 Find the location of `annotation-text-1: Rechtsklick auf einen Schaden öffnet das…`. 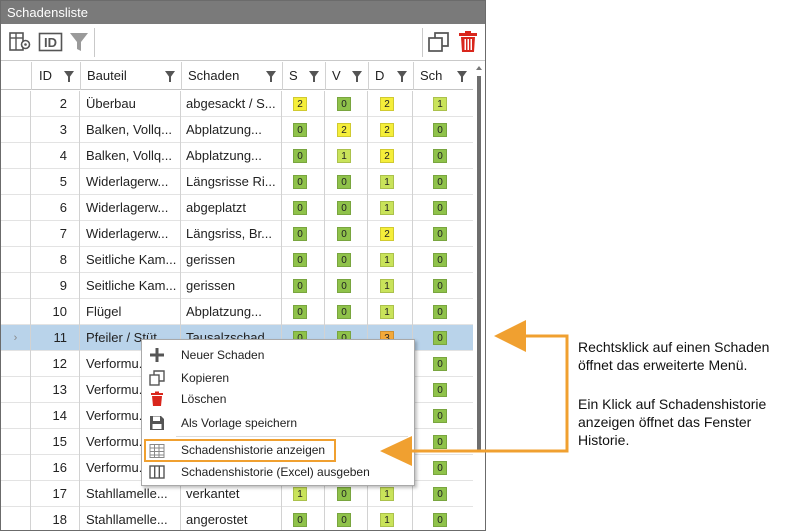

annotation-text-1: Rechtsklick auf einen Schaden öffnet das… is located at coordinates (674, 356).